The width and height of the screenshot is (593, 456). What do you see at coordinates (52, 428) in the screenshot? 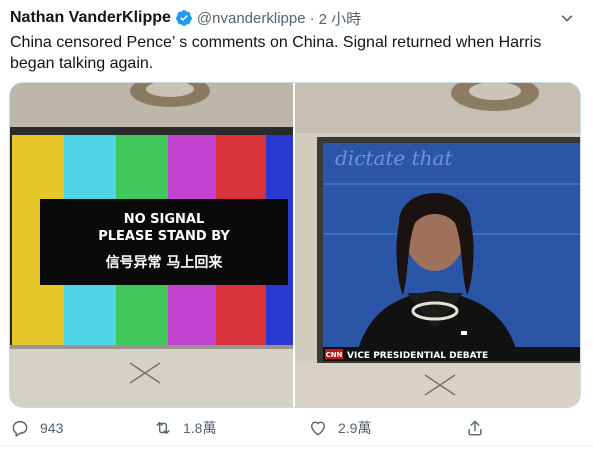
I see `reply-count: 943` at bounding box center [52, 428].